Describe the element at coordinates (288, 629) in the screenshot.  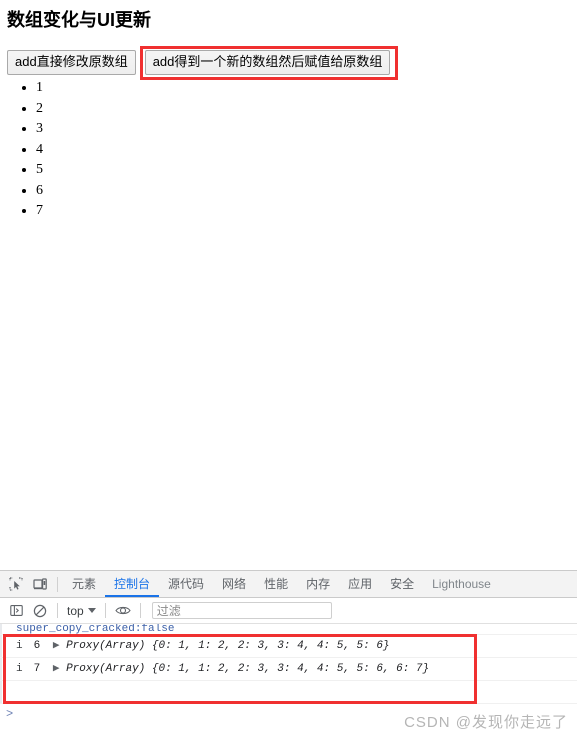
I see `console-line-clipped: super_copy_cracked:false` at that location.